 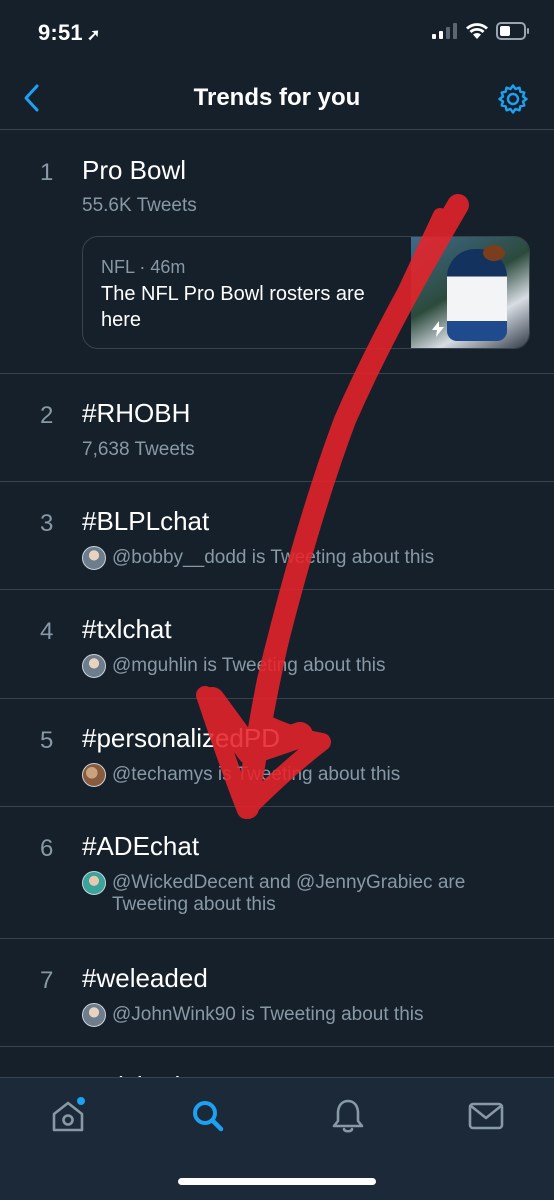 I want to click on status-bar: 9:51 ➚, so click(x=277, y=34).